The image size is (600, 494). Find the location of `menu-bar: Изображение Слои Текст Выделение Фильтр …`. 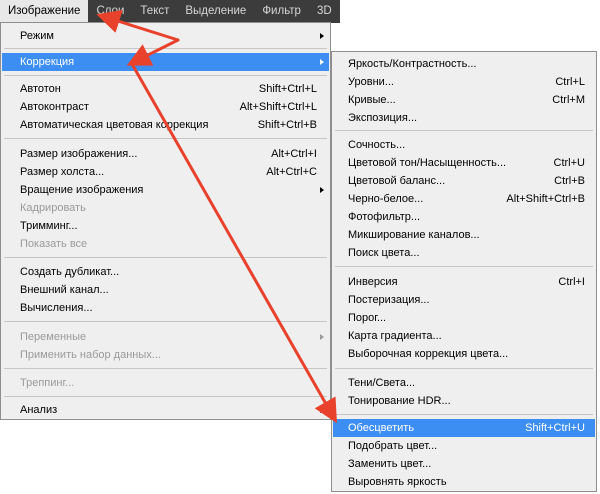

menu-bar: Изображение Слои Текст Выделение Фильтр … is located at coordinates (170, 11).